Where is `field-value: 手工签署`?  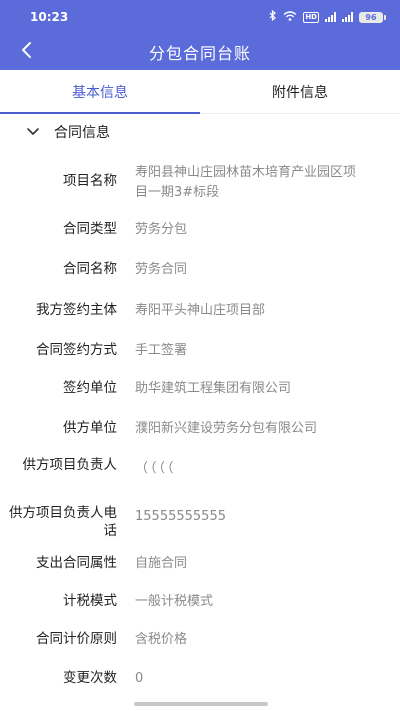
field-value: 手工签署 is located at coordinates (161, 350).